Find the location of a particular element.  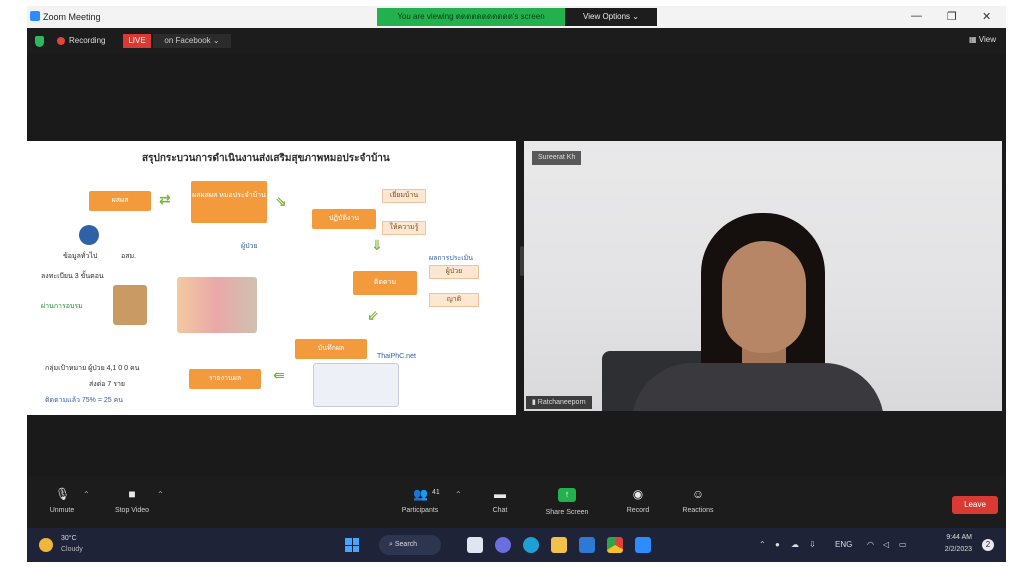

view-layout-button: ▦ View is located at coordinates (982, 39).